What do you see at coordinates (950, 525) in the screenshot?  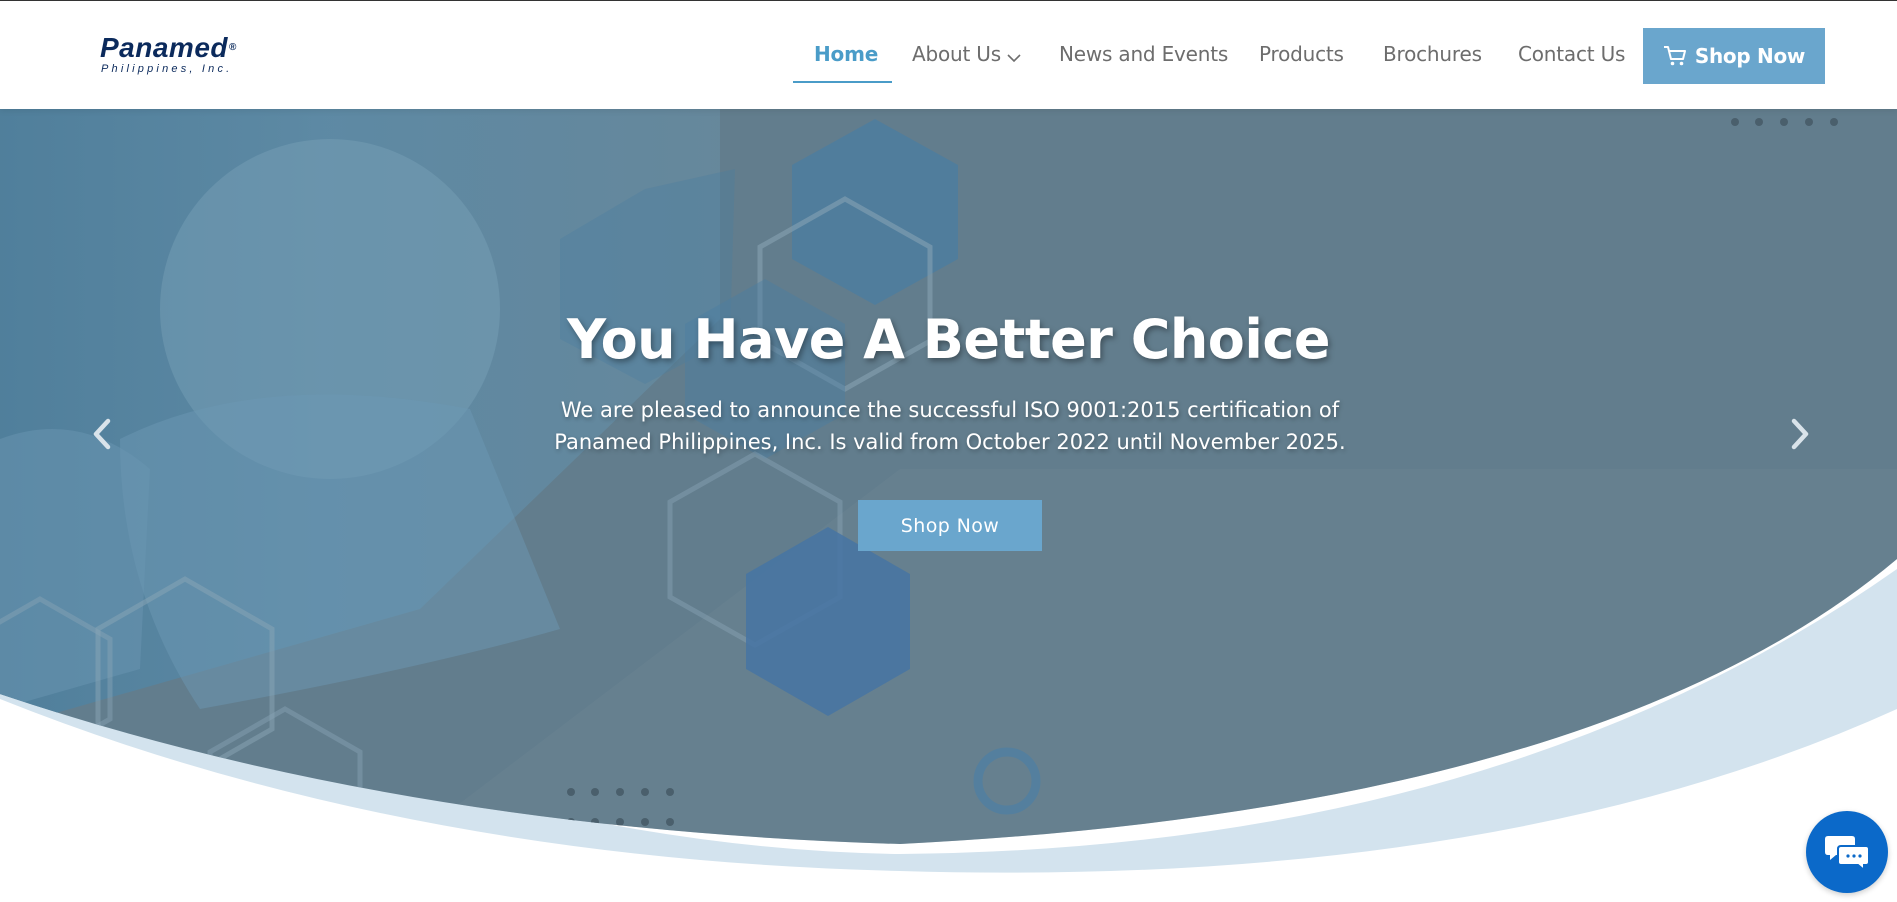 I see `hero-shop-now-button: Shop Now` at bounding box center [950, 525].